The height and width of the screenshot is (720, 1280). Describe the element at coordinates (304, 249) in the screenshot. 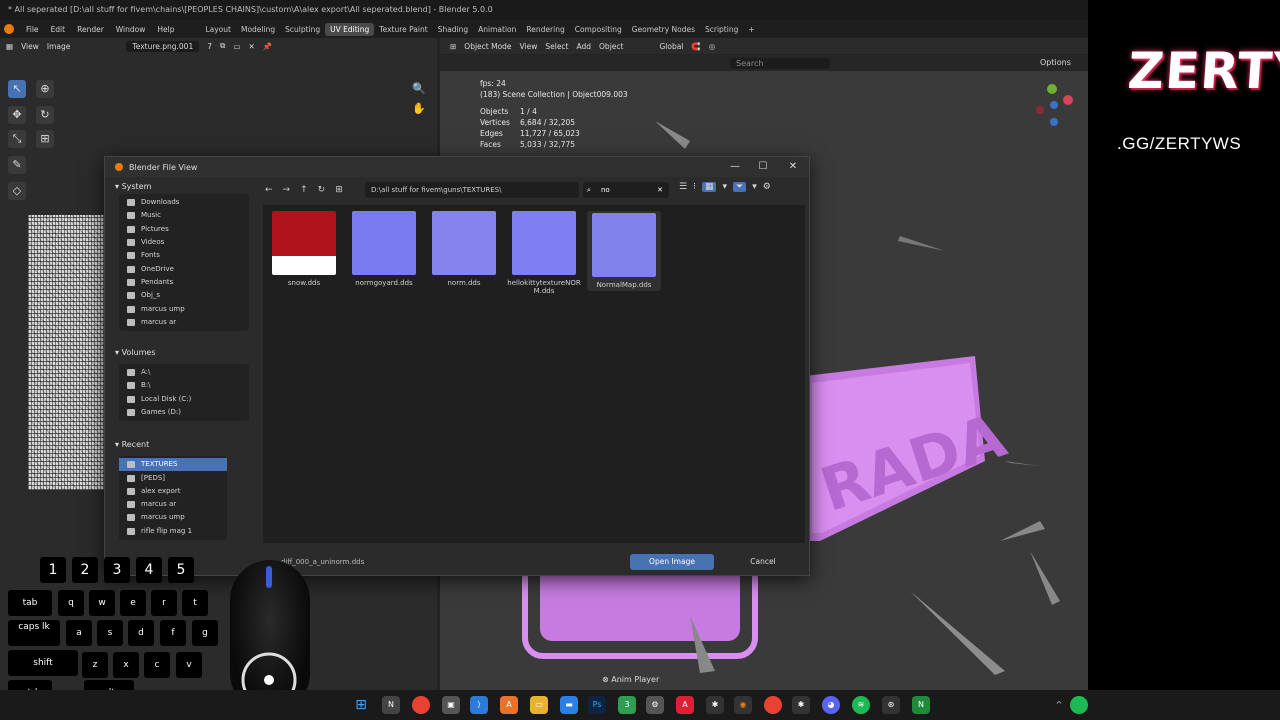

I see `file-item: snow.dds` at that location.